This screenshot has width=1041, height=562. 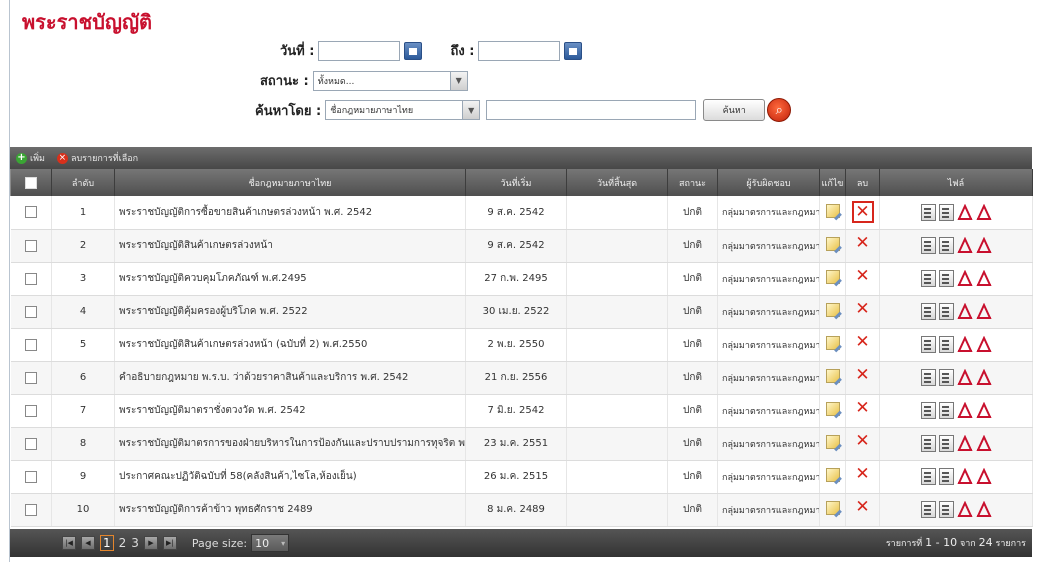 I want to click on col-header-owner: ผู้รับผิดชอบ, so click(x=768, y=182).